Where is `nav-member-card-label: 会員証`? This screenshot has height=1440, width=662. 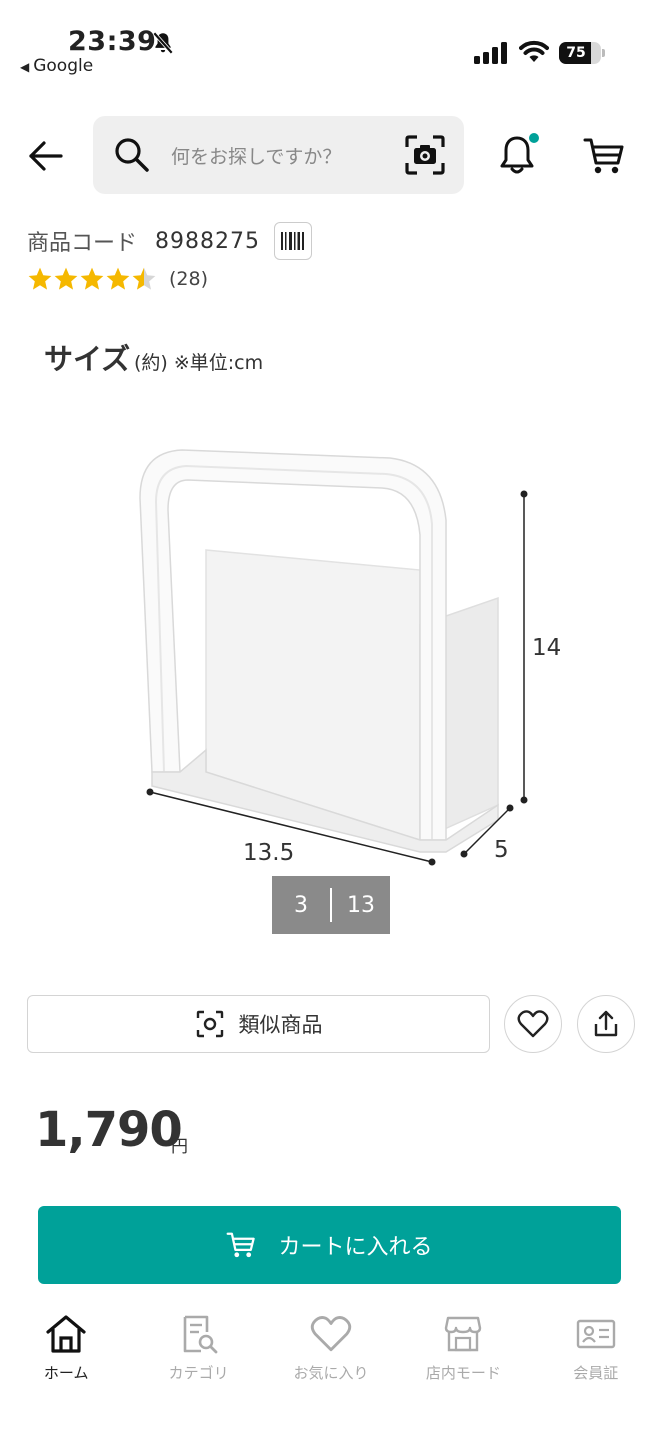 nav-member-card-label: 会員証 is located at coordinates (596, 1373).